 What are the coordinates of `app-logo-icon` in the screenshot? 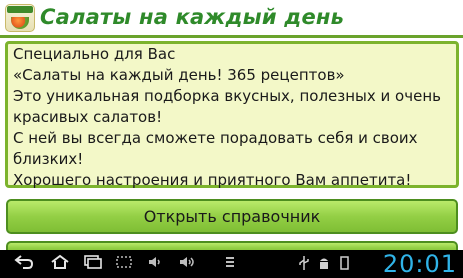 It's located at (20, 18).